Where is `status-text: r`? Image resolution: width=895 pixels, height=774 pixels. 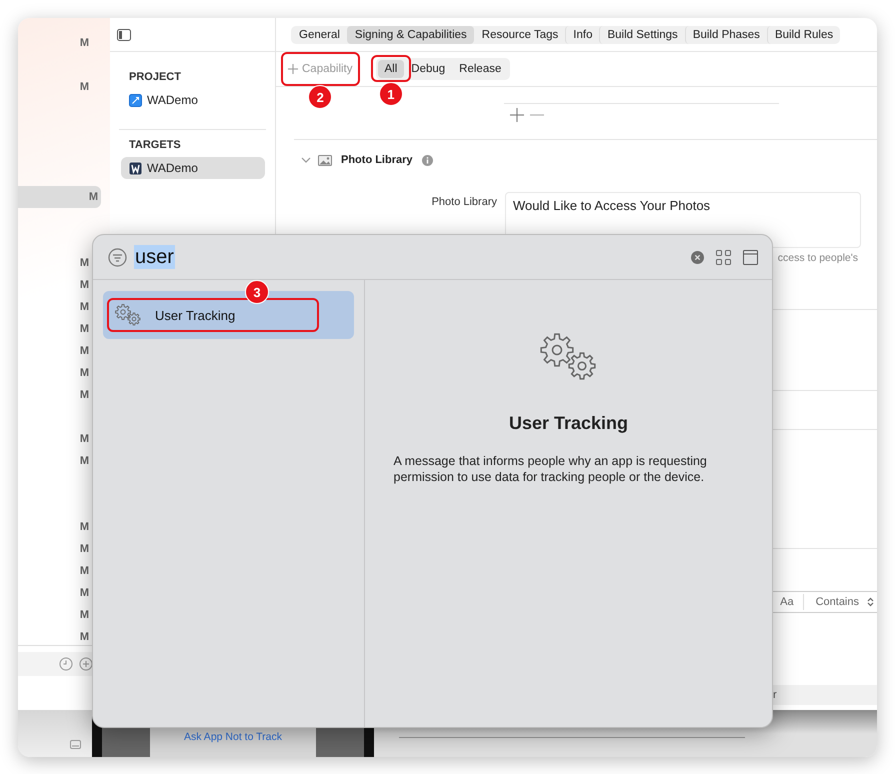
status-text: r is located at coordinates (775, 695).